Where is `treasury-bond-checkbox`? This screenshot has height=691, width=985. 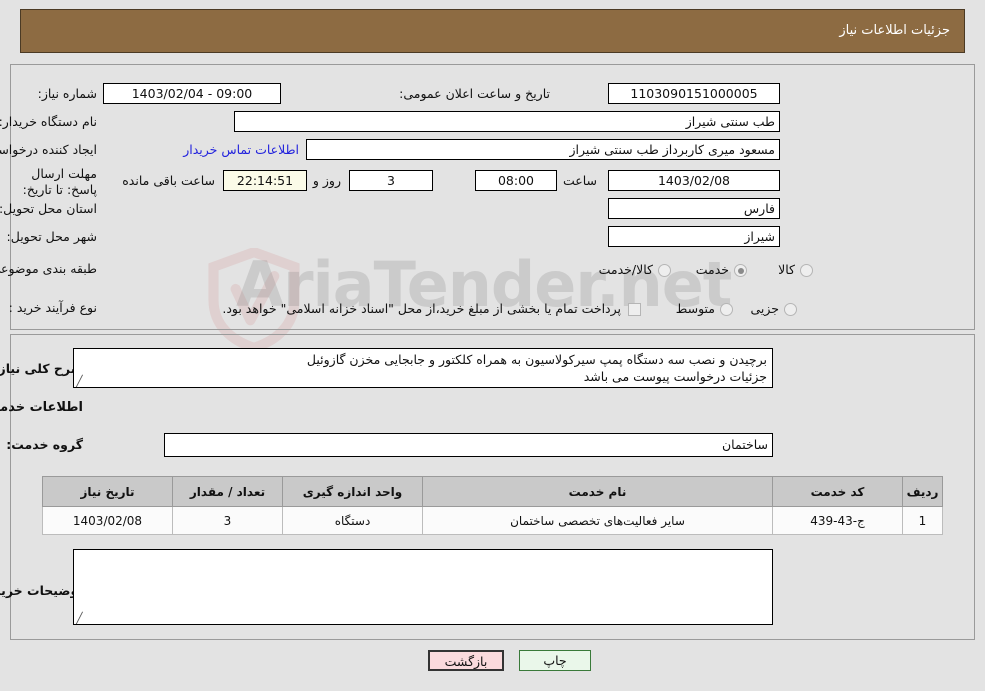 treasury-bond-checkbox is located at coordinates (634, 309).